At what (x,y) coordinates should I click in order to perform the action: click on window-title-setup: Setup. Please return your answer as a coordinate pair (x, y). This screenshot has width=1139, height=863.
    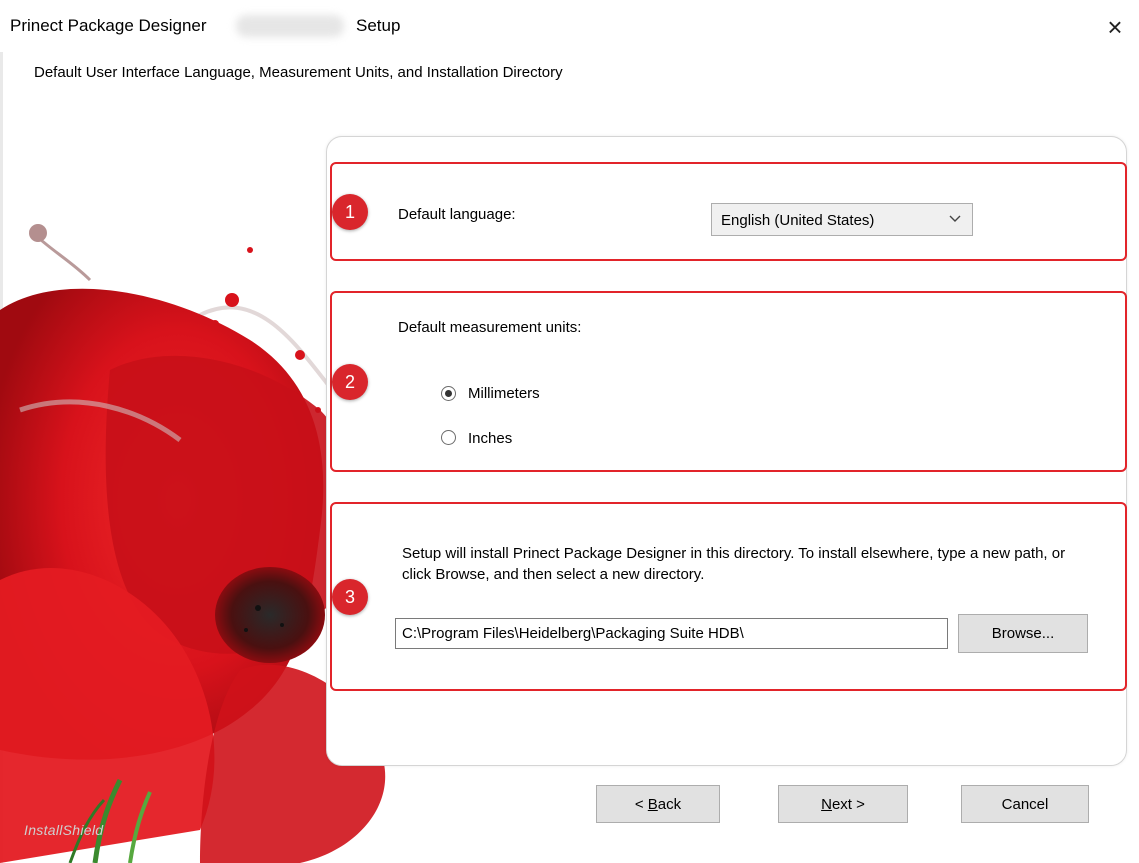
    Looking at the image, I should click on (378, 25).